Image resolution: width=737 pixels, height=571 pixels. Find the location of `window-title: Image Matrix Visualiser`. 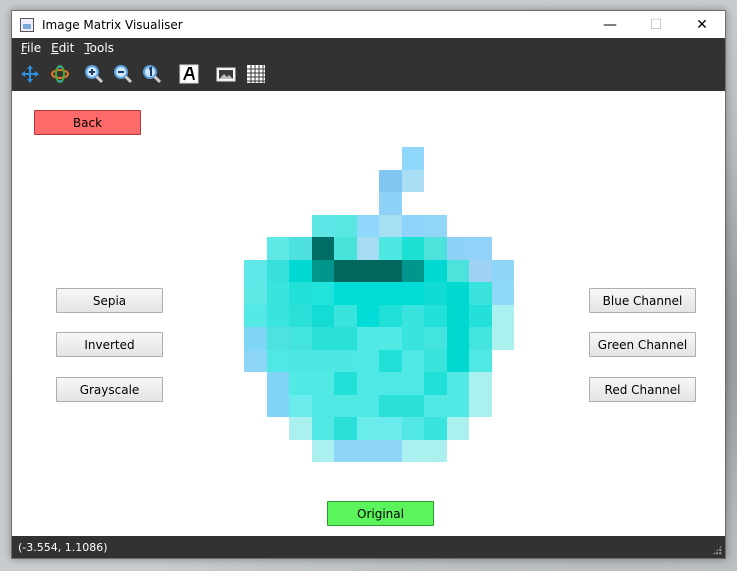

window-title: Image Matrix Visualiser is located at coordinates (112, 24).